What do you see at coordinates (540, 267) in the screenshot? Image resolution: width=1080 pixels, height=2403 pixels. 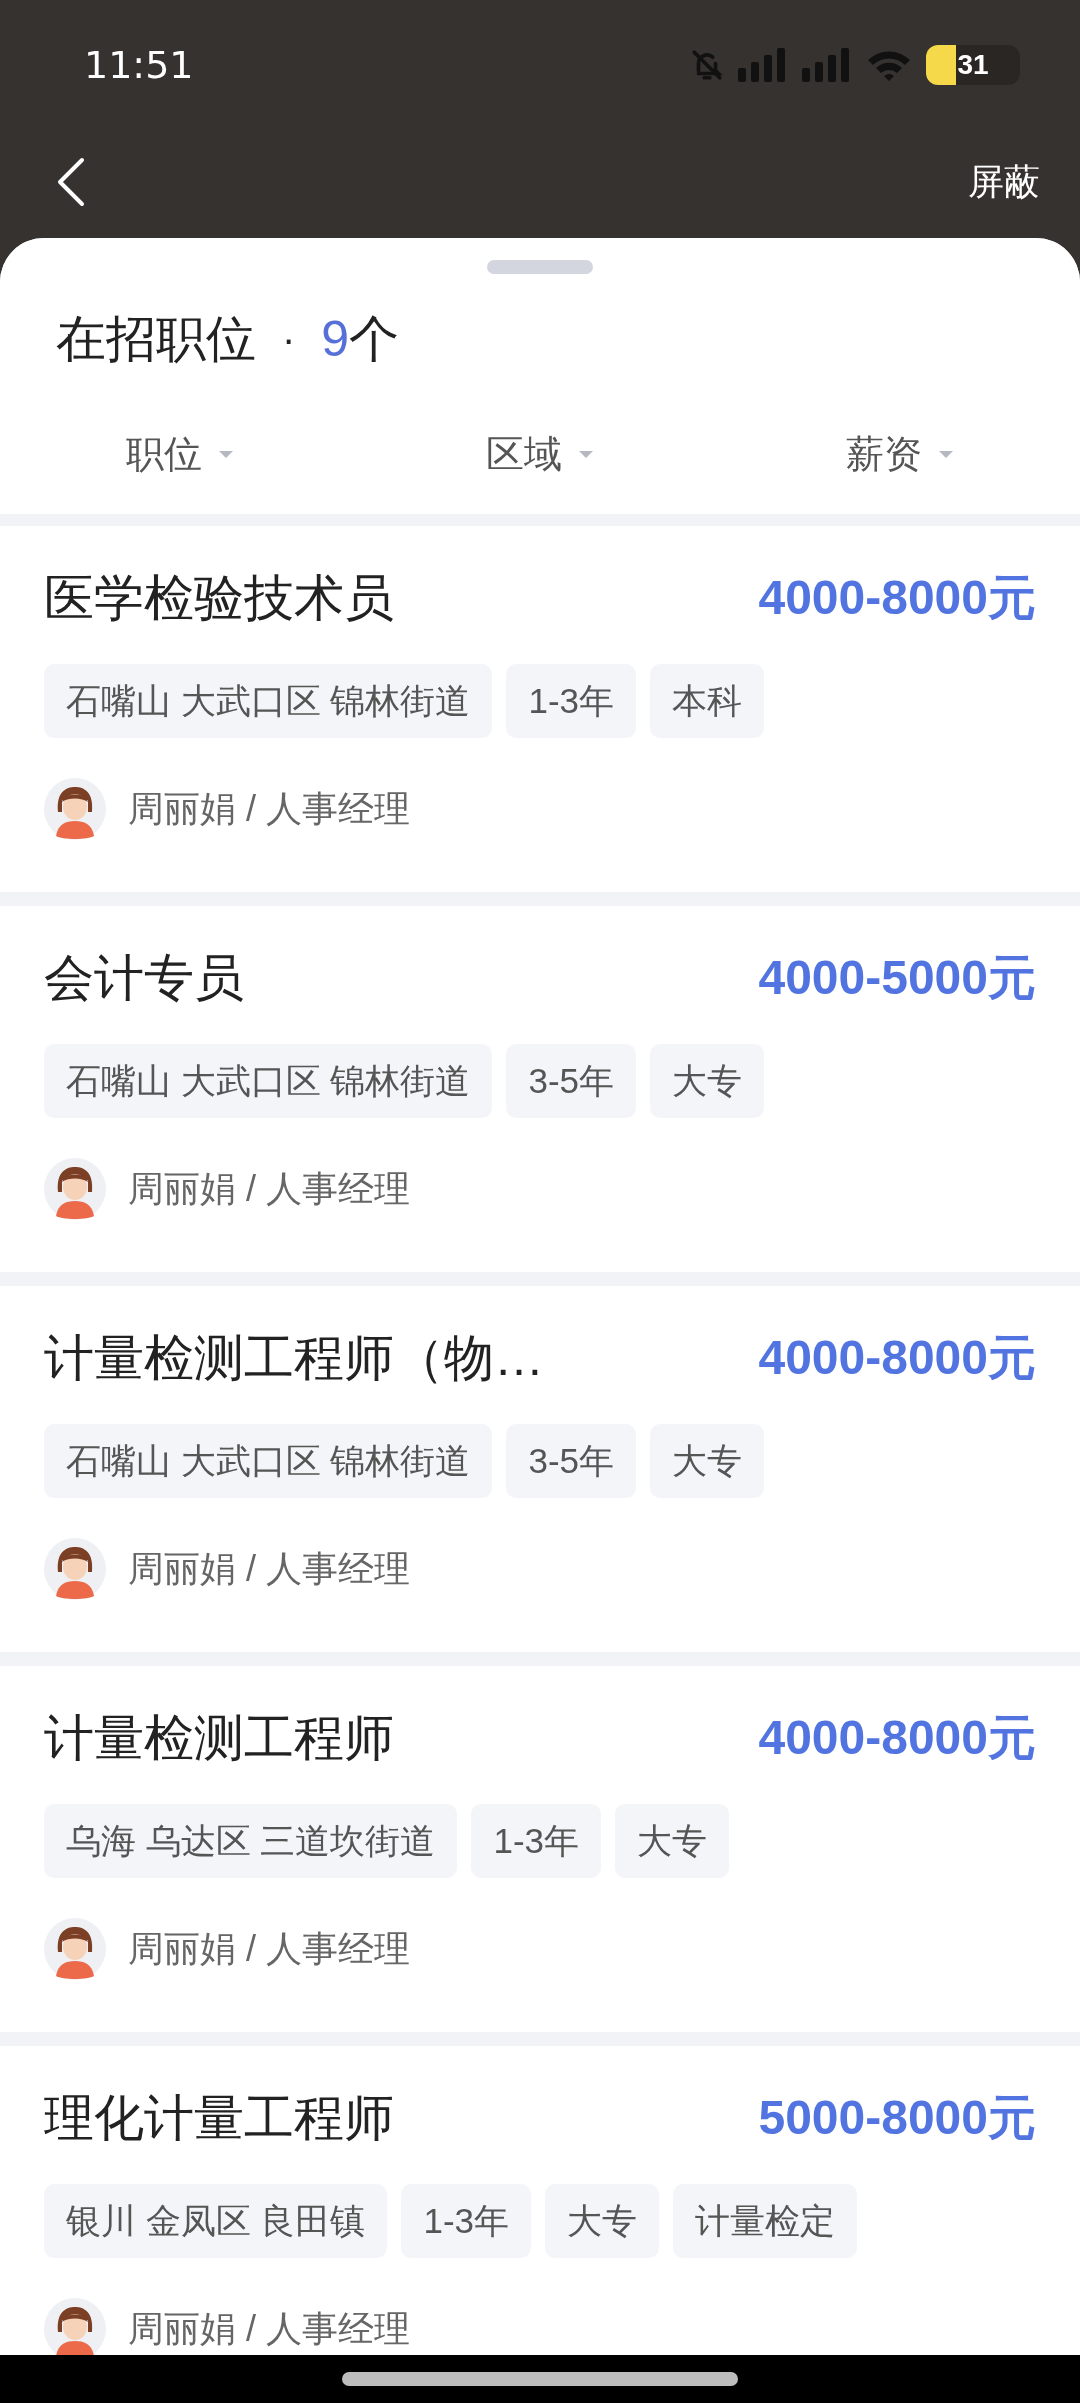 I see `drag-handle` at bounding box center [540, 267].